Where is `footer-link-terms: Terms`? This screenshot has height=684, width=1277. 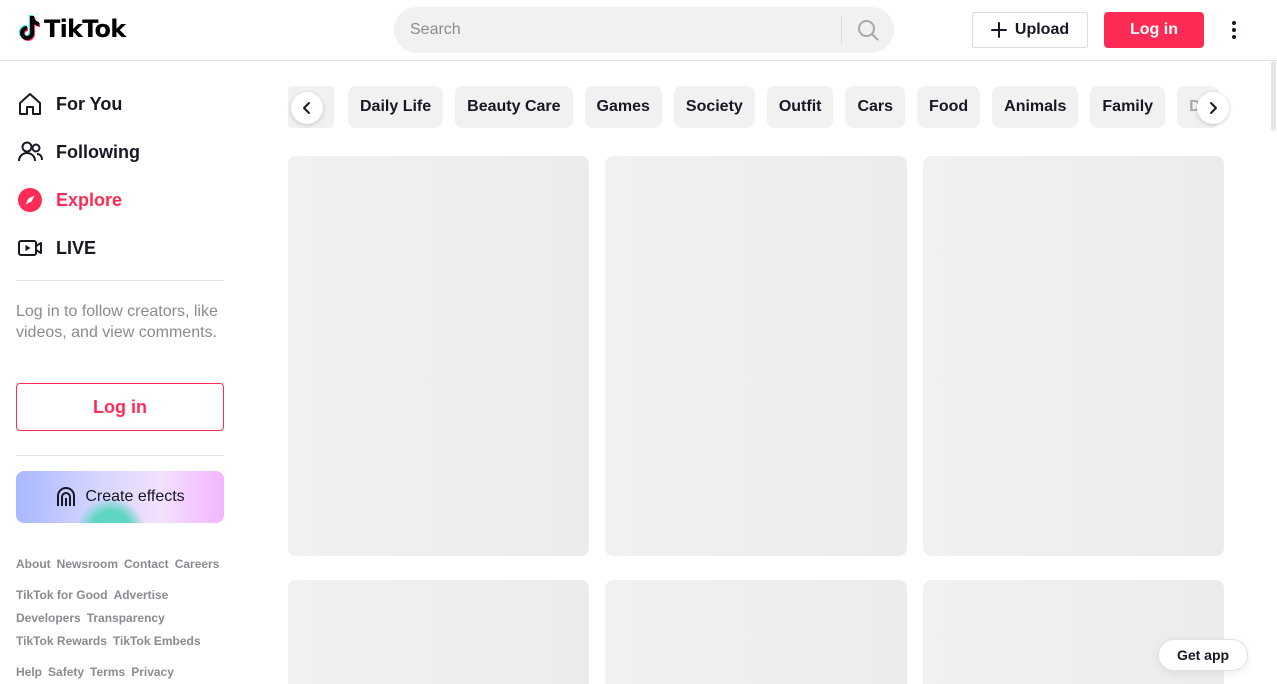 footer-link-terms: Terms is located at coordinates (107, 672).